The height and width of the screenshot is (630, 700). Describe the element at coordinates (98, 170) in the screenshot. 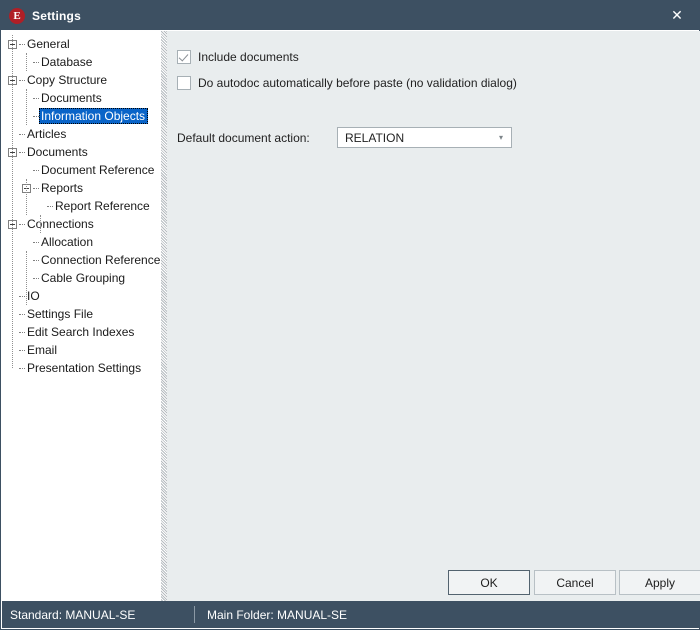

I see `tree-item-label: Document Reference` at that location.